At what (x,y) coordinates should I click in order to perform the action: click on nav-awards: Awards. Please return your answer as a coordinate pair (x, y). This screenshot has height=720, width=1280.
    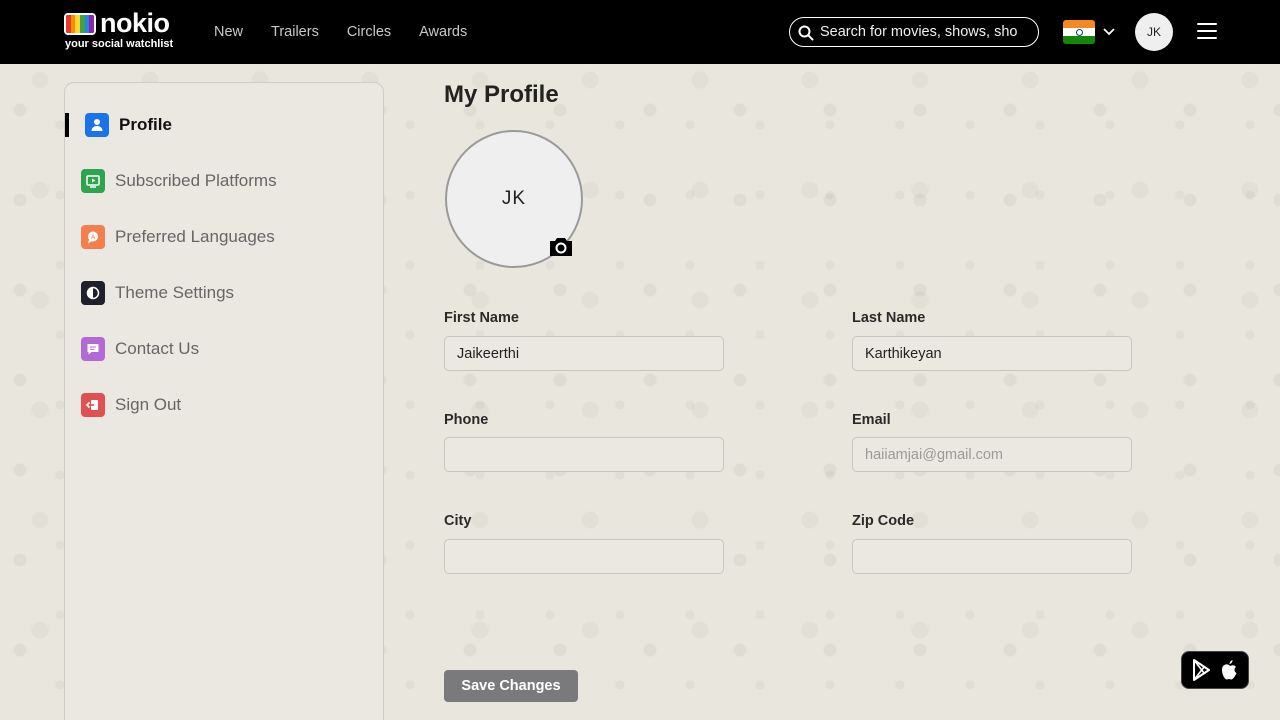
    Looking at the image, I should click on (443, 32).